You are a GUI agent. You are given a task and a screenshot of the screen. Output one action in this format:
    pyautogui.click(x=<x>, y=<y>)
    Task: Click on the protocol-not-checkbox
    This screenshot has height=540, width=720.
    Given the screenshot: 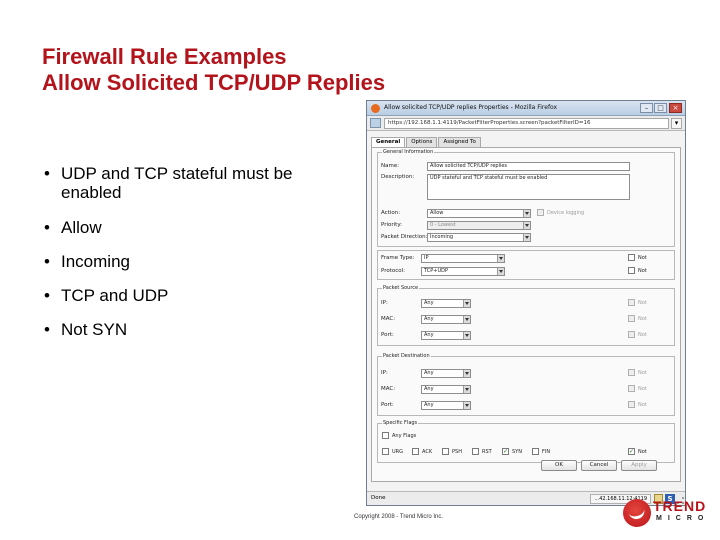 What is the action you would take?
    pyautogui.click(x=631, y=270)
    